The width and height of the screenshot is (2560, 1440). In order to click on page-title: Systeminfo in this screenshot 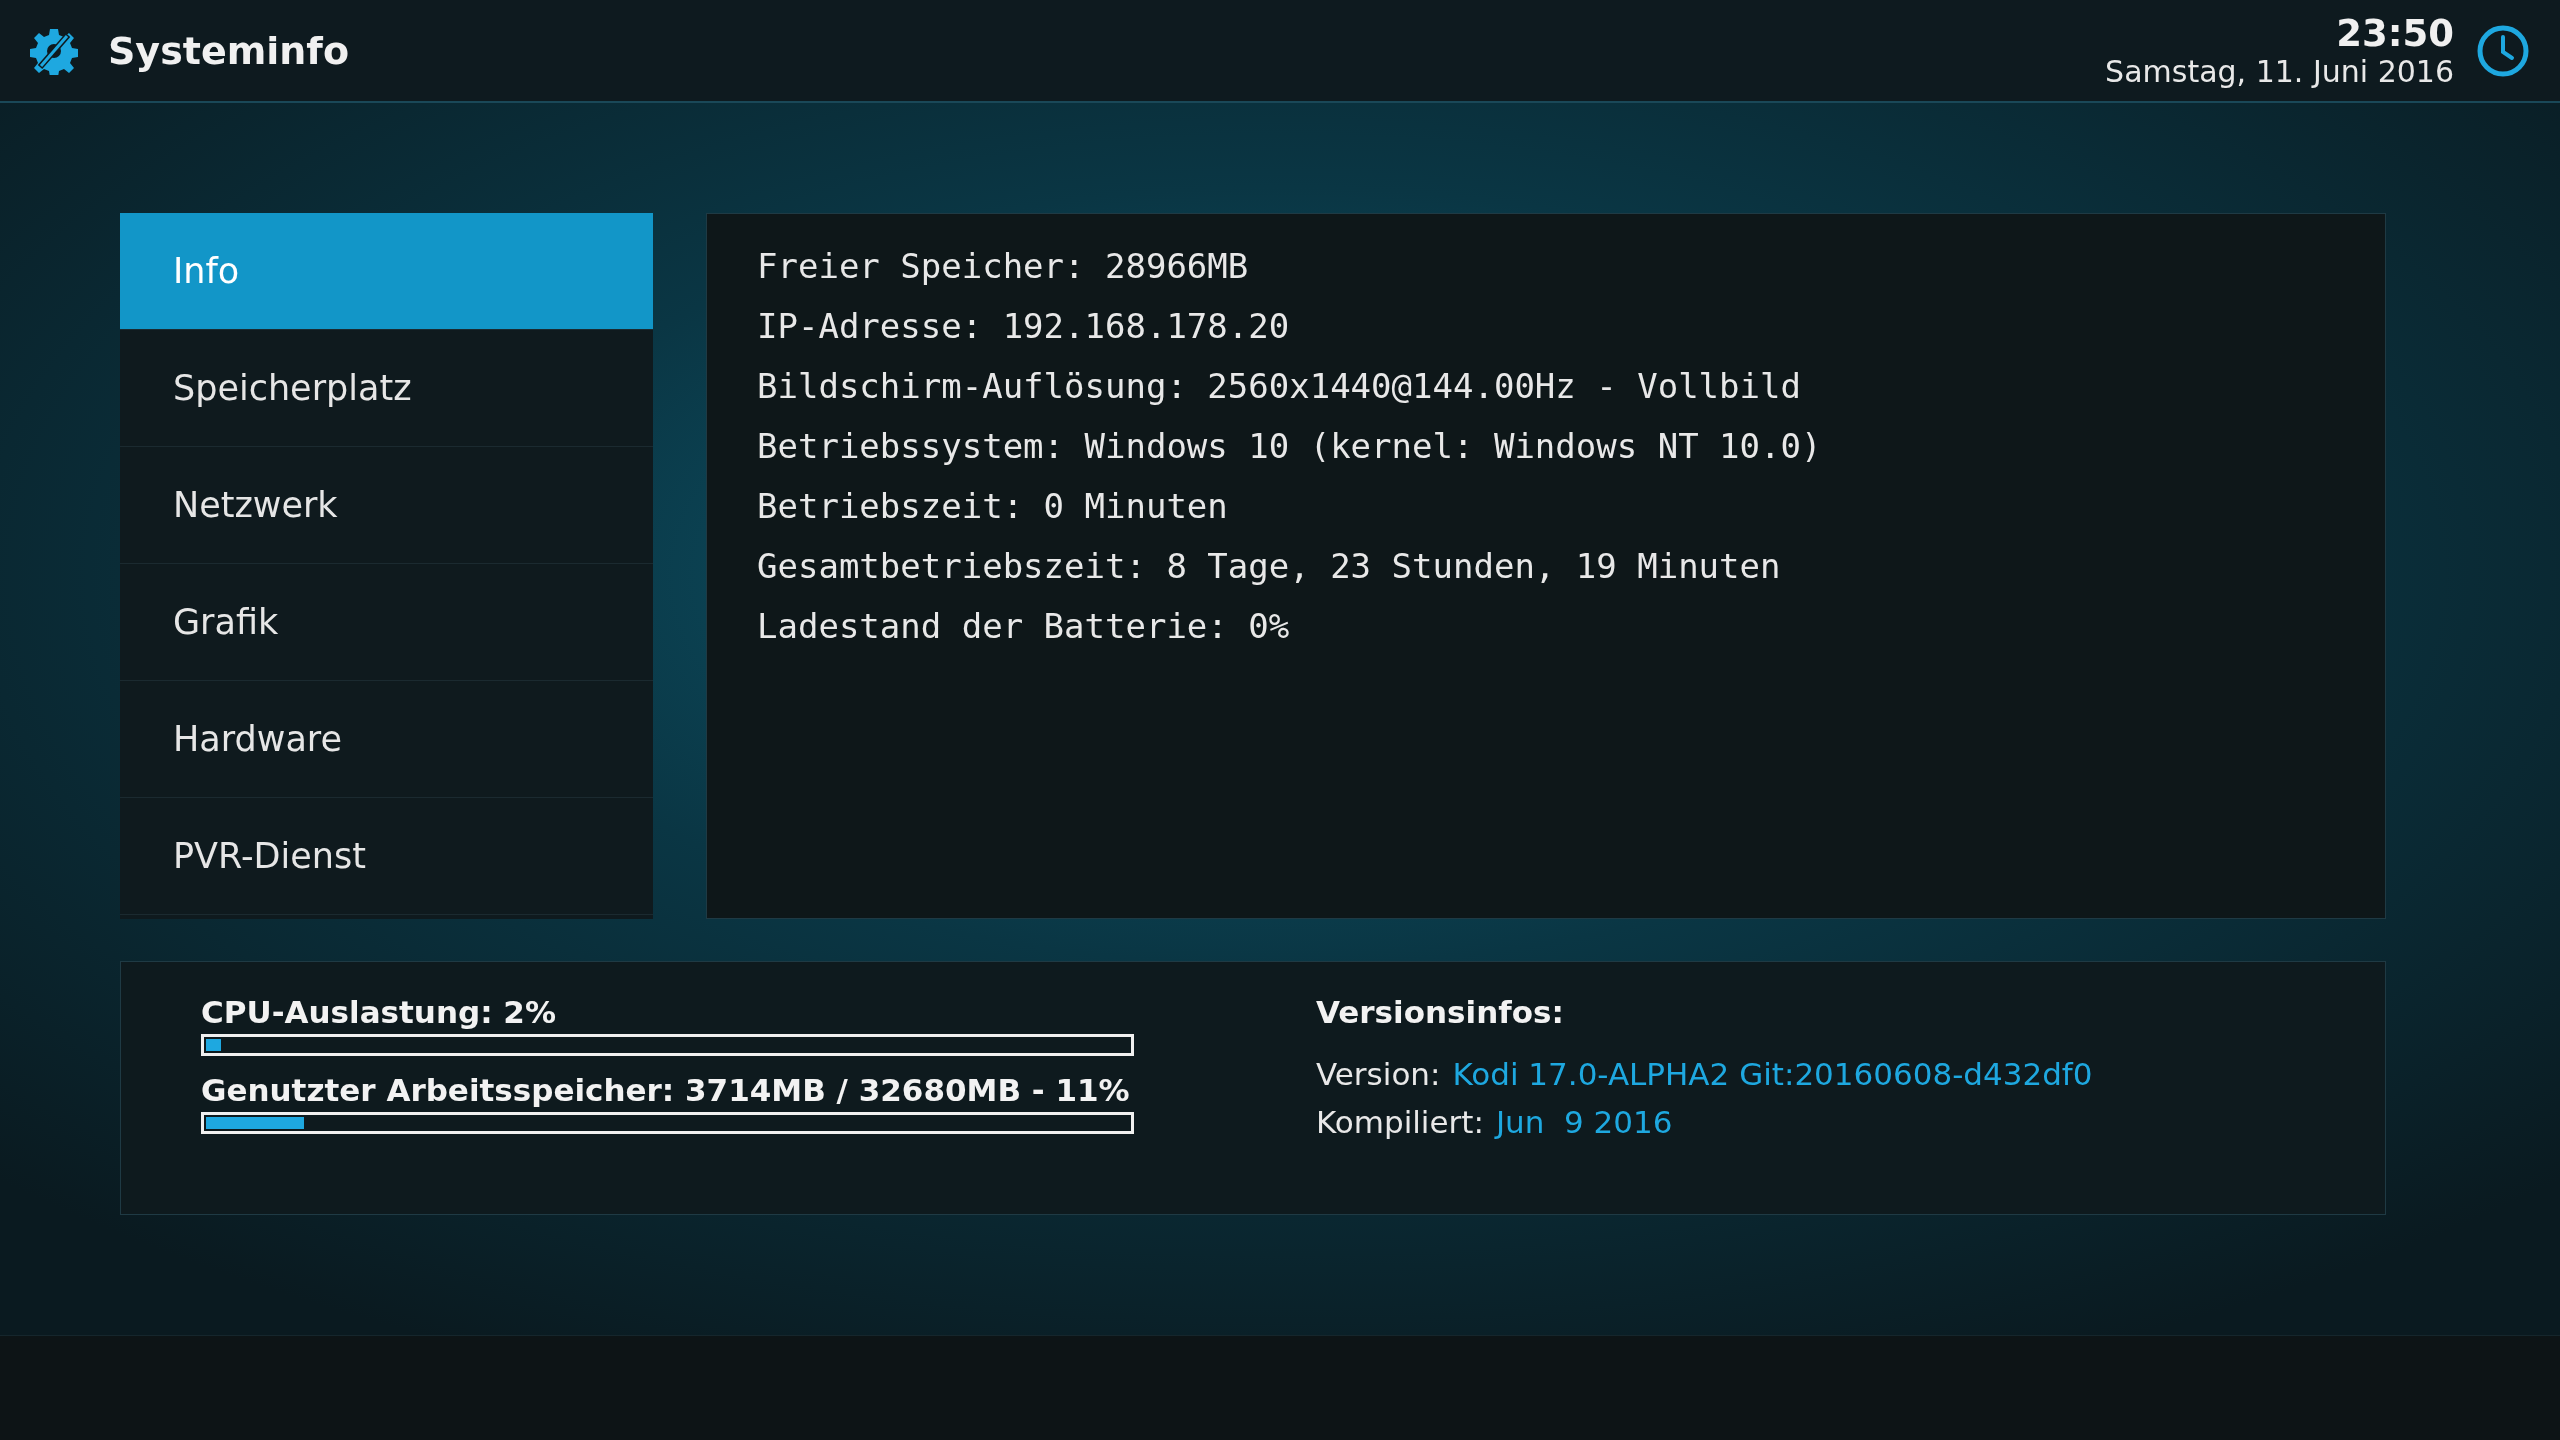, I will do `click(228, 50)`.